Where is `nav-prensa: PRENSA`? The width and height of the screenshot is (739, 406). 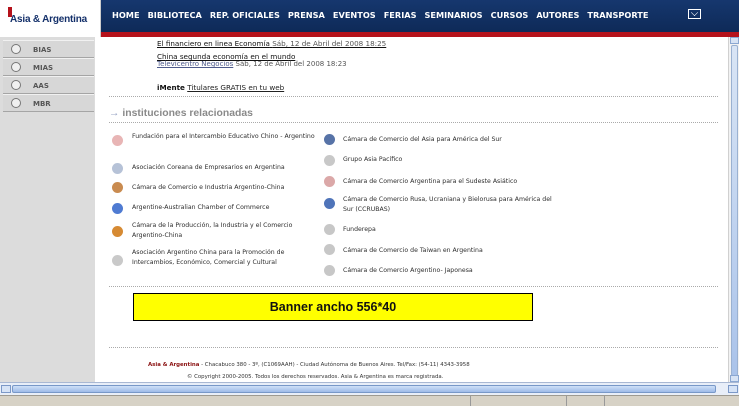
nav-prensa: PRENSA is located at coordinates (306, 15).